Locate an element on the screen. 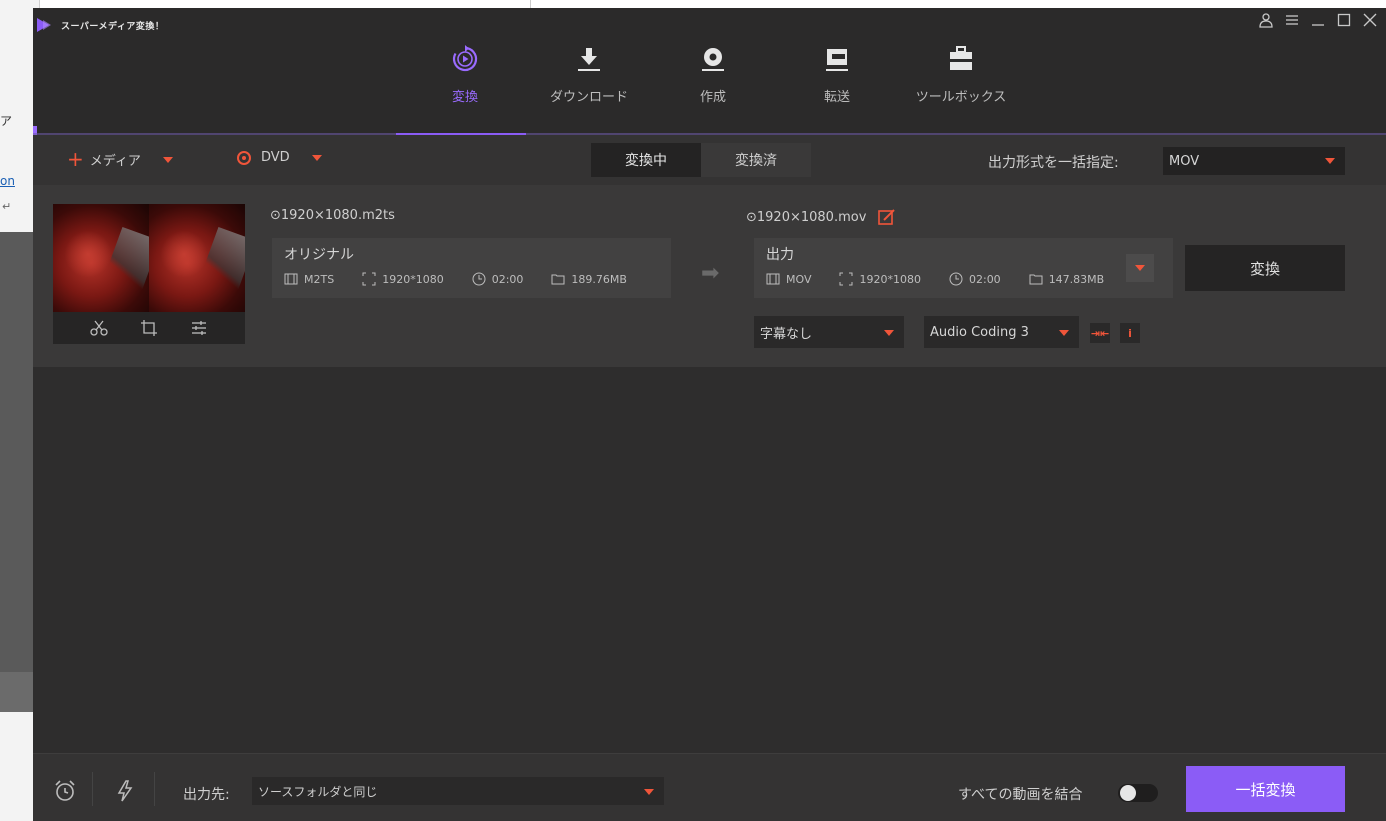 The height and width of the screenshot is (821, 1386). tab-download-label: ダウンロード is located at coordinates (588, 97).